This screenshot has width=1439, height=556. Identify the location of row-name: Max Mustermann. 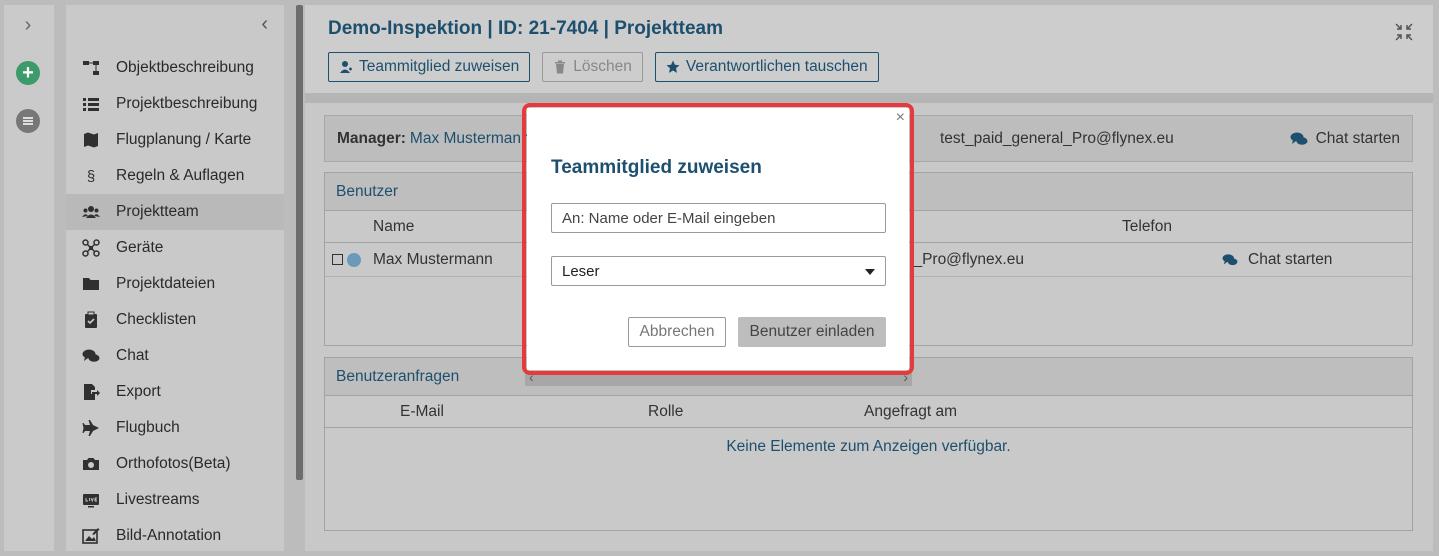
(433, 259).